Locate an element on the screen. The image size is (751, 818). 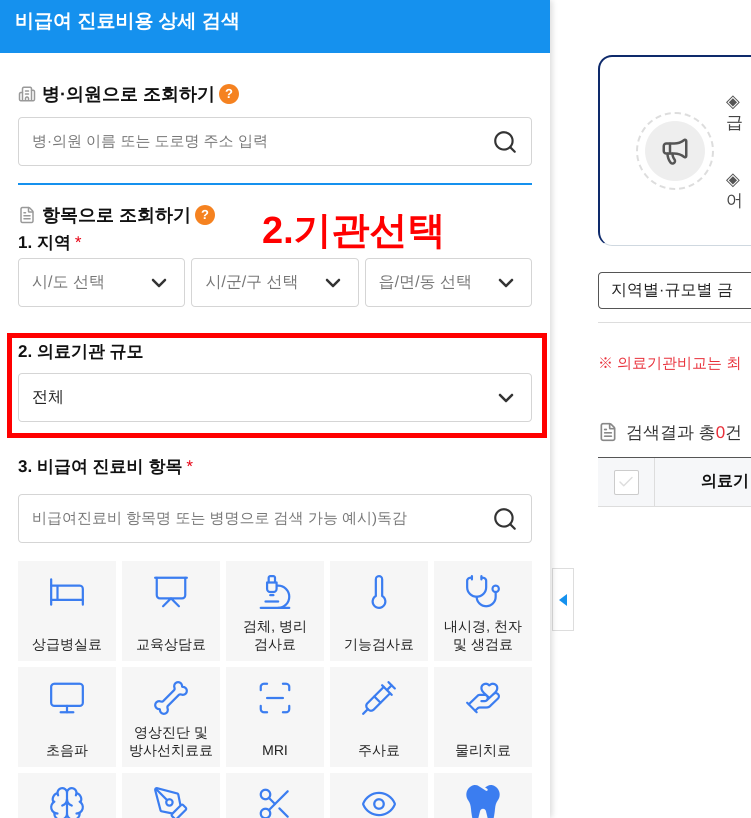
category-tile: 영상진단 및 방사선치료료 is located at coordinates (171, 717).